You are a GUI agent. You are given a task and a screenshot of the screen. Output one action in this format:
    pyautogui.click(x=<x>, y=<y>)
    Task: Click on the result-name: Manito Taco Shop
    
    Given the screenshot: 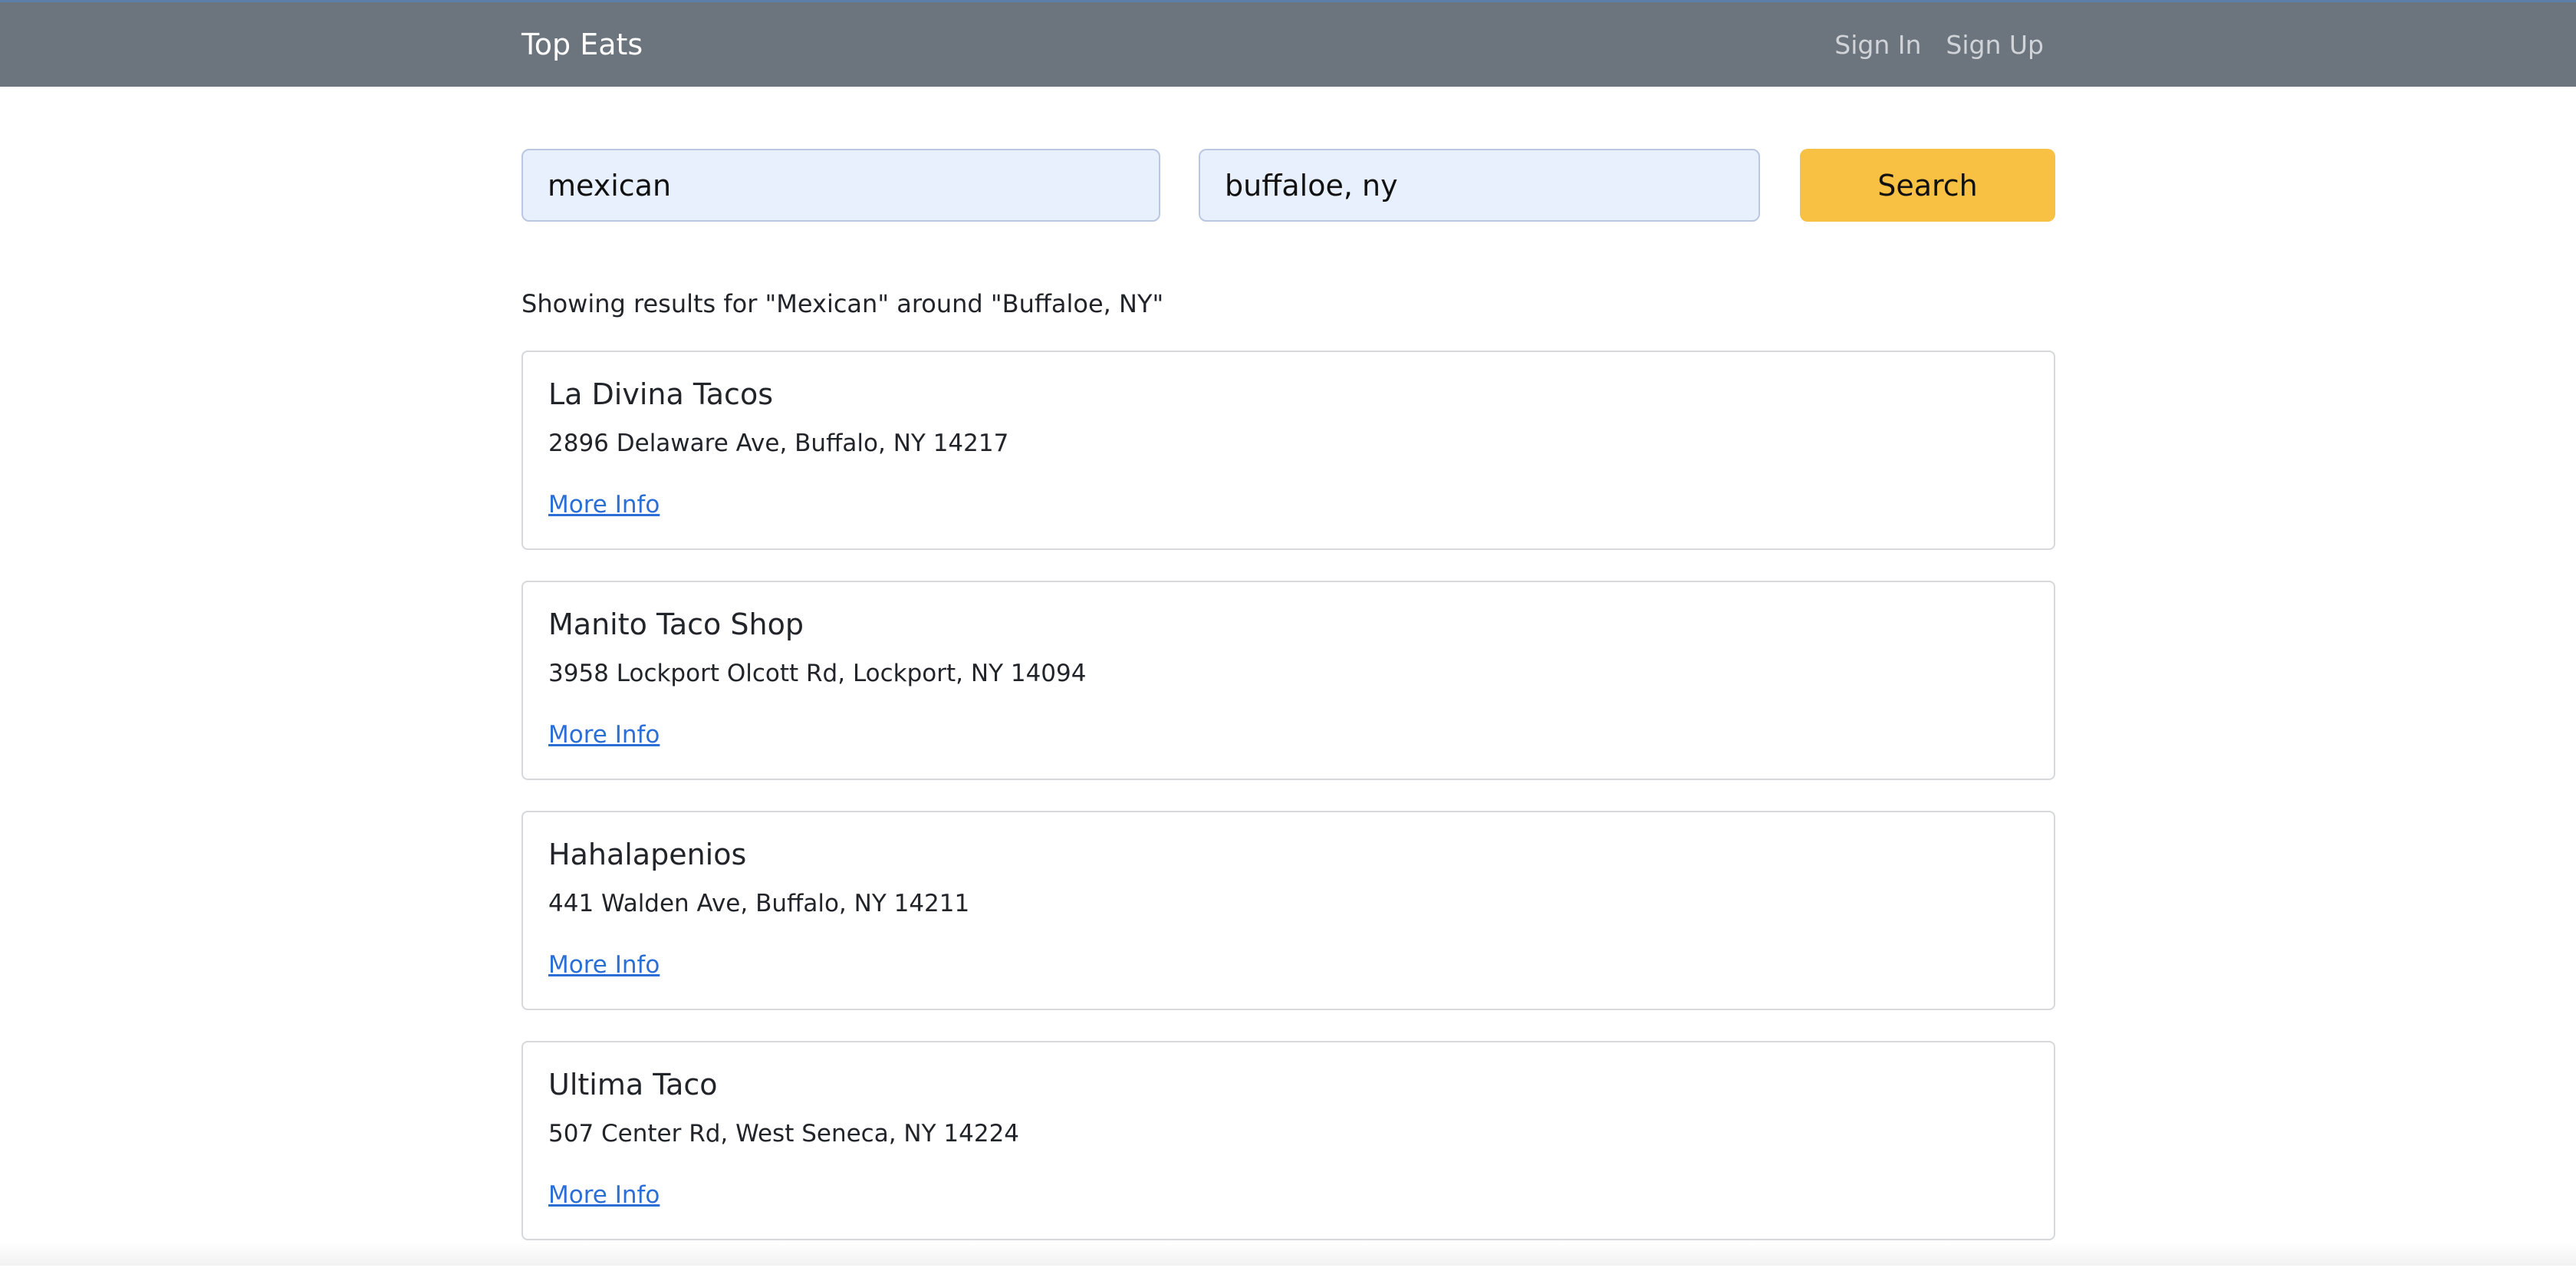 What is the action you would take?
    pyautogui.click(x=676, y=624)
    